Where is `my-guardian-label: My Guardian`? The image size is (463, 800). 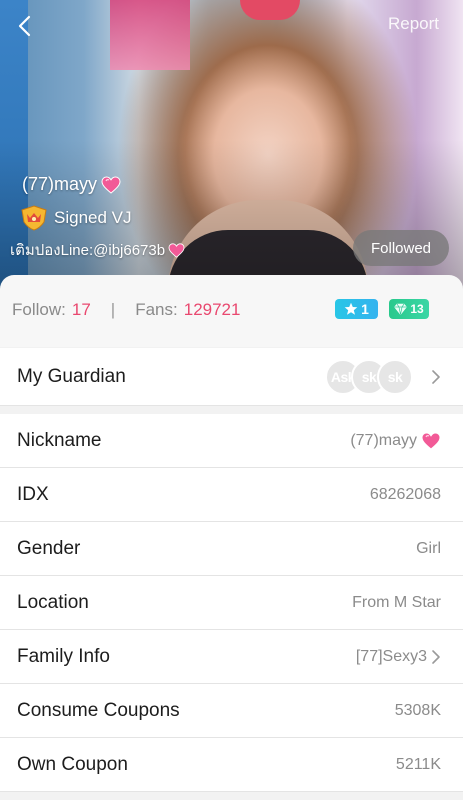 my-guardian-label: My Guardian is located at coordinates (71, 376).